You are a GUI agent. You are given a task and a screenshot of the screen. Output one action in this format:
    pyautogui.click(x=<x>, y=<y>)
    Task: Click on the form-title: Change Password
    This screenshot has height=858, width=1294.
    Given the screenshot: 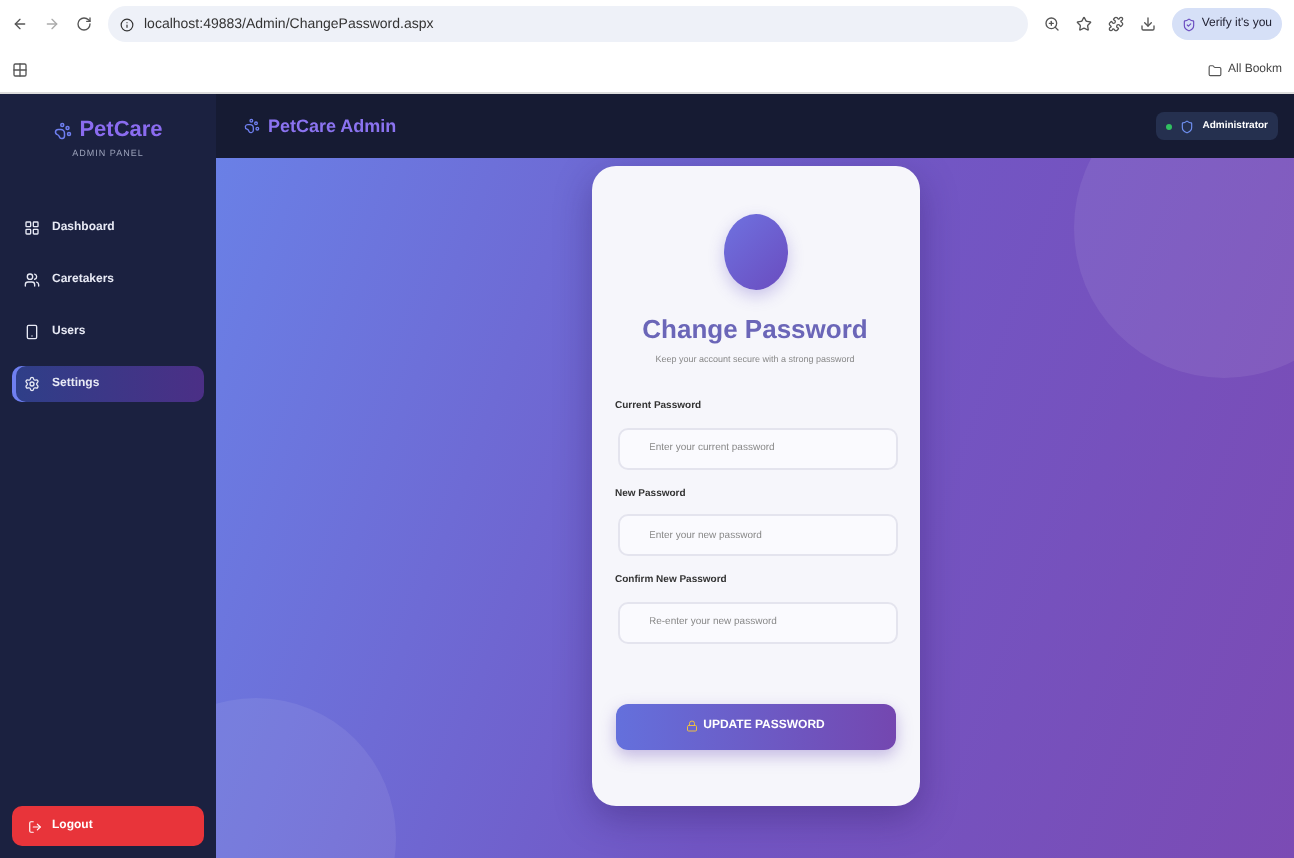 What is the action you would take?
    pyautogui.click(x=755, y=329)
    